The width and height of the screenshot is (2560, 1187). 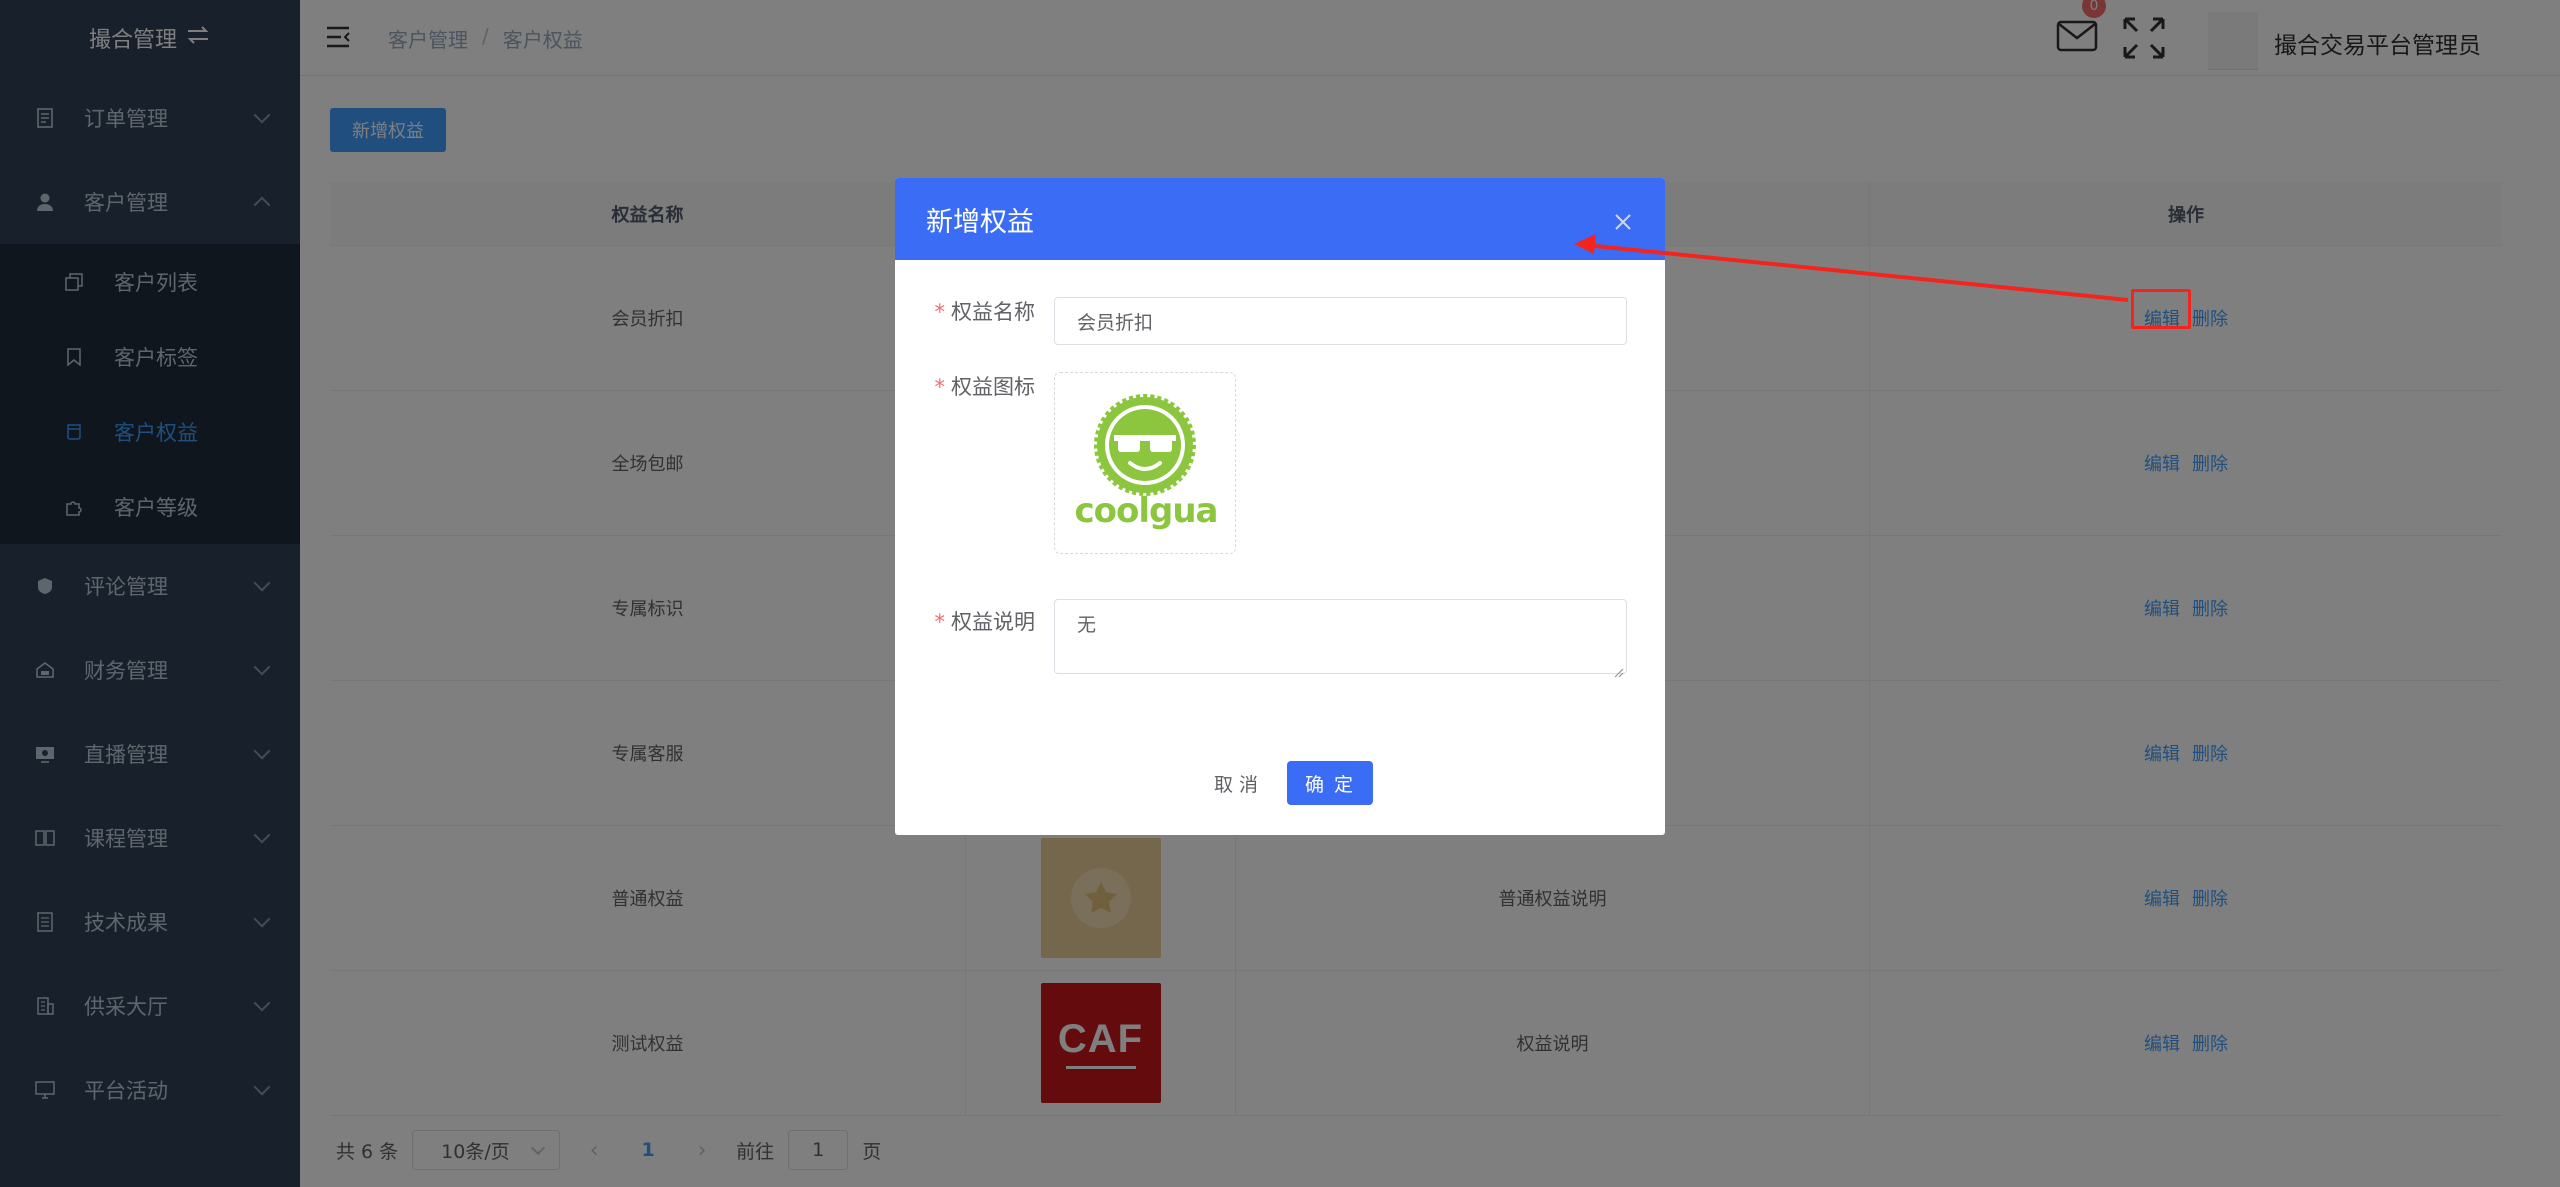 What do you see at coordinates (1236, 783) in the screenshot?
I see `cancel-button: 取 消` at bounding box center [1236, 783].